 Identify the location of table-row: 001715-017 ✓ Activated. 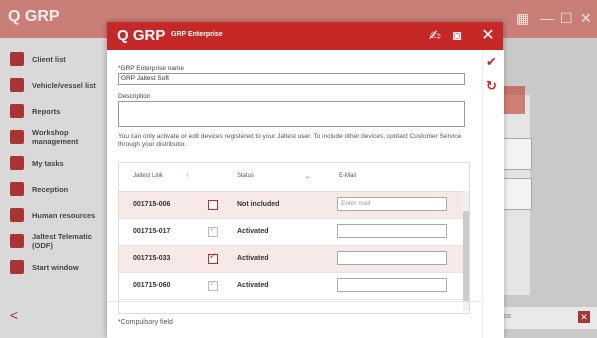
(291, 232).